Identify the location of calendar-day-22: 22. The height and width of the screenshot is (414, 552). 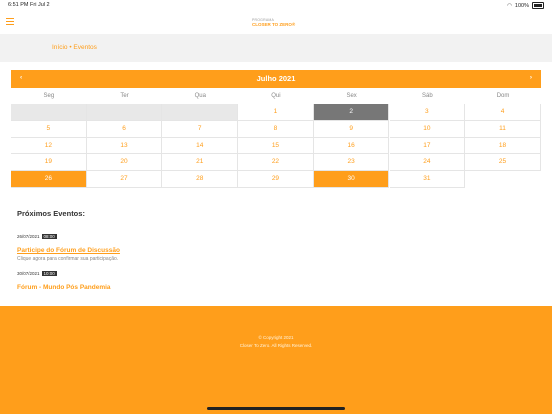
(276, 163).